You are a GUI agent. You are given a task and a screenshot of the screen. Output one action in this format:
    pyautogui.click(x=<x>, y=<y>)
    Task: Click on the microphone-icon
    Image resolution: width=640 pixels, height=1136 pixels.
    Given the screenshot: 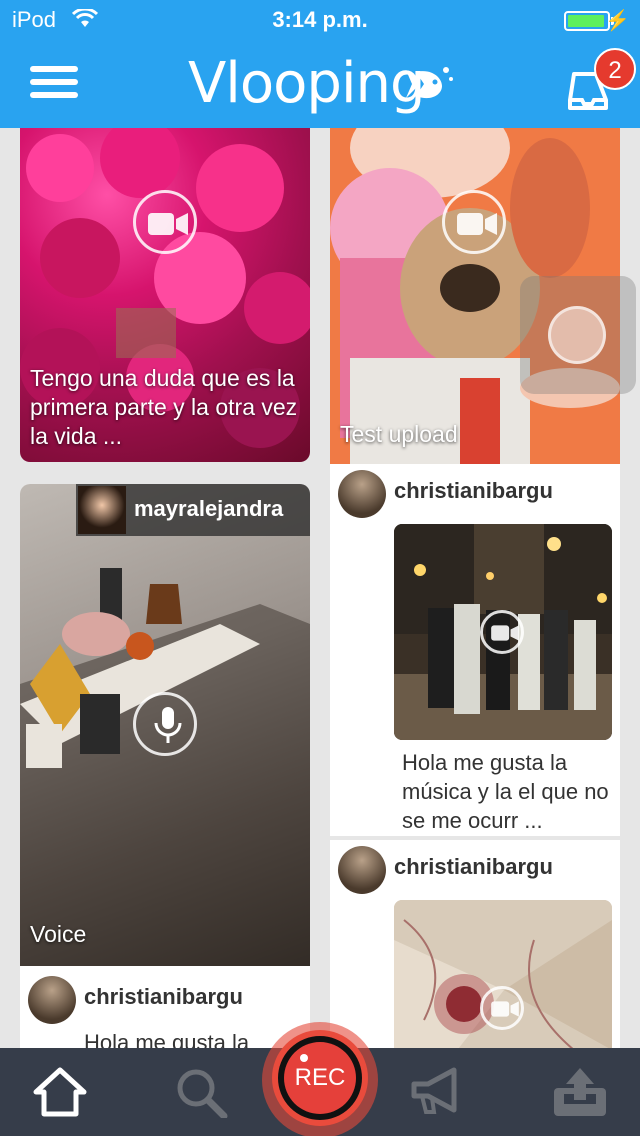 What is the action you would take?
    pyautogui.click(x=165, y=724)
    